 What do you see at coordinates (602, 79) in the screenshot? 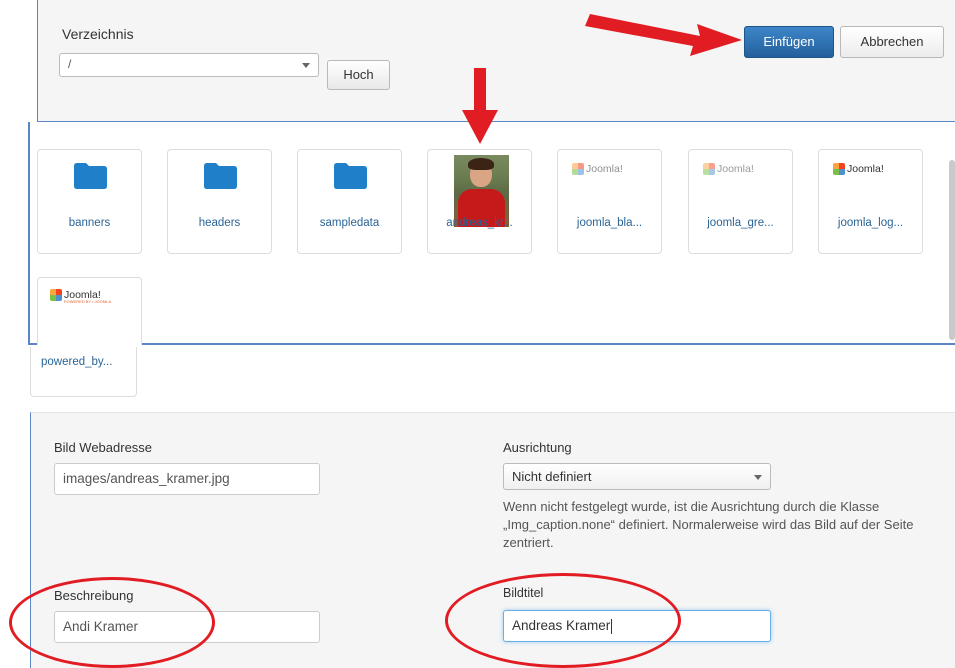
I see `annotation-overlay` at bounding box center [602, 79].